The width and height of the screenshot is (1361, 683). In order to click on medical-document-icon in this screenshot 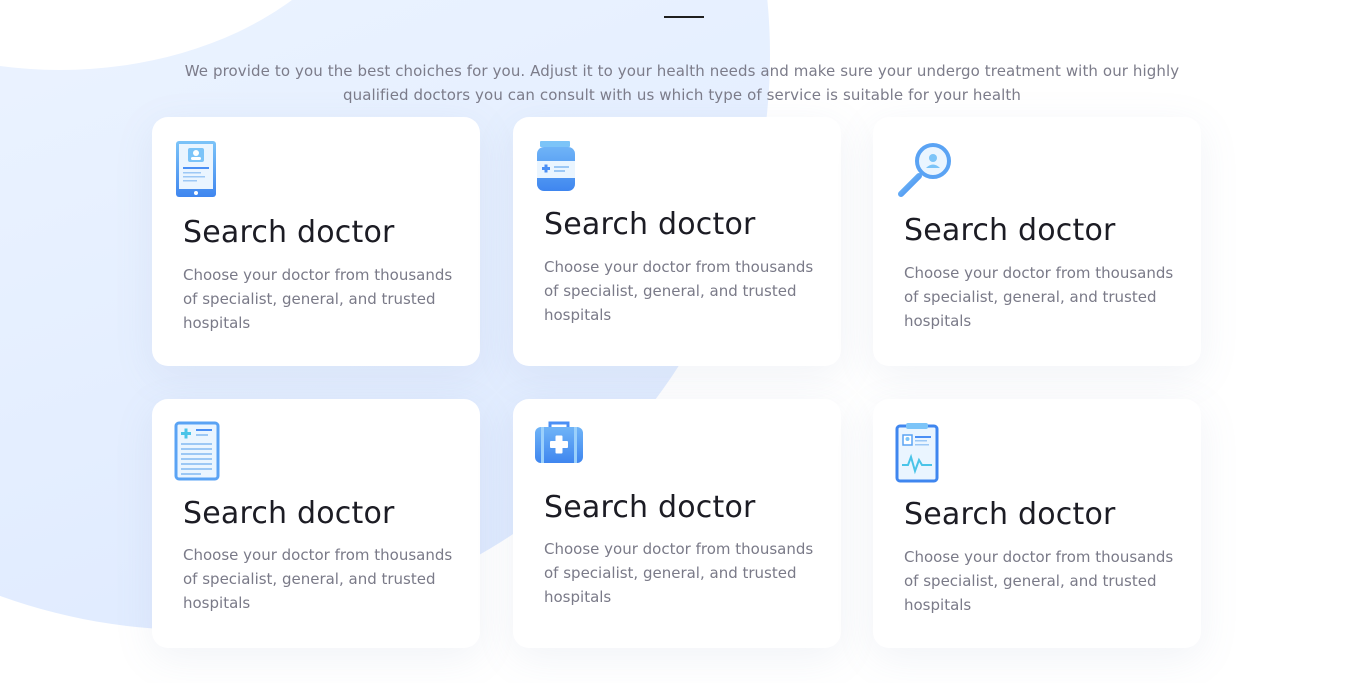, I will do `click(204, 451)`.